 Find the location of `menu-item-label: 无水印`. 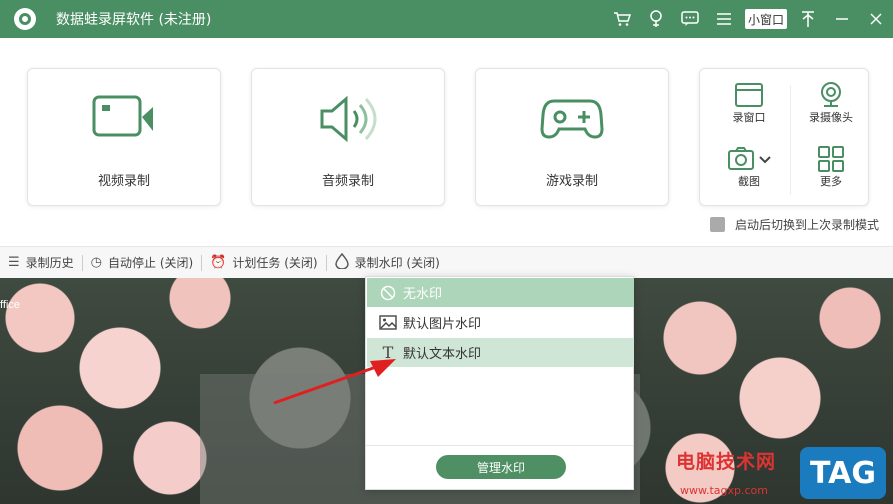

menu-item-label: 无水印 is located at coordinates (423, 294).